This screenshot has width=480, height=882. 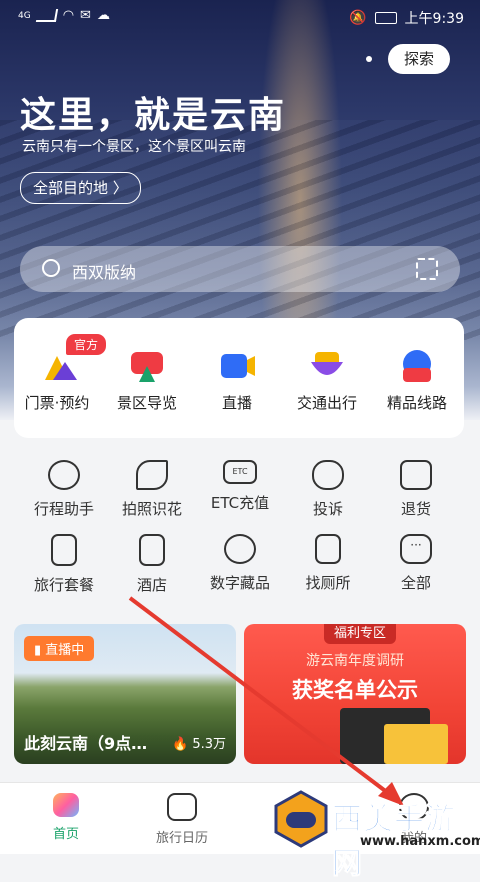 What do you see at coordinates (266, 701) in the screenshot?
I see `annotation-arrow` at bounding box center [266, 701].